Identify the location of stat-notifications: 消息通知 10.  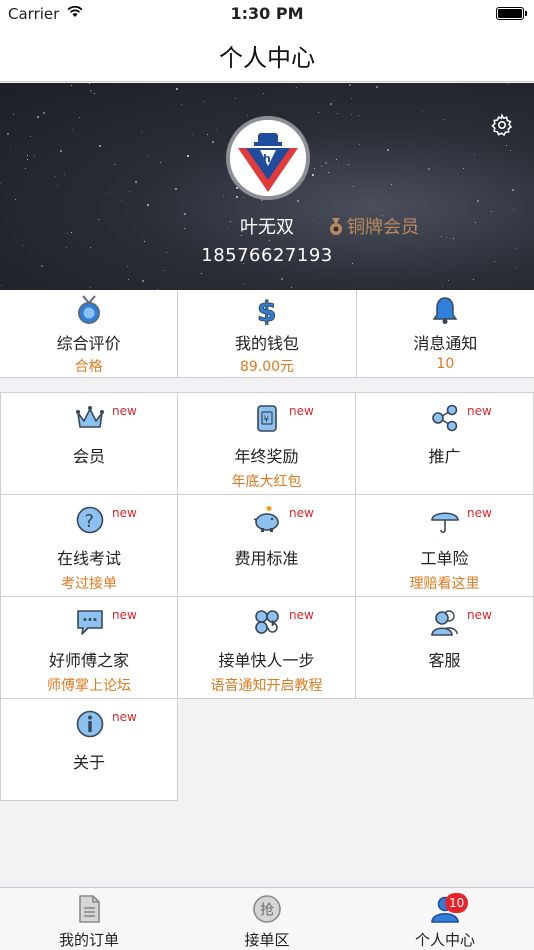
(445, 333).